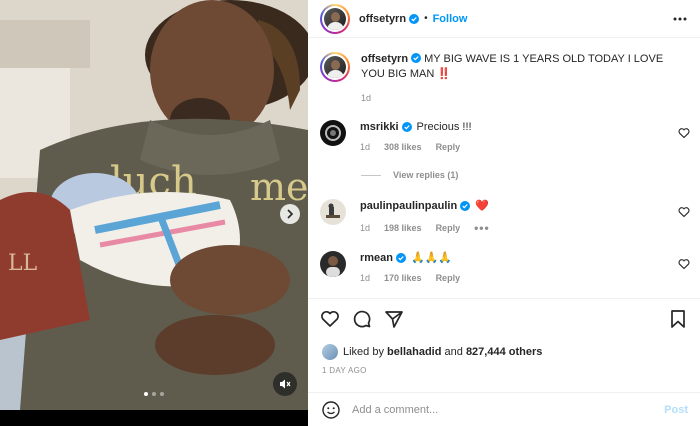  What do you see at coordinates (678, 319) in the screenshot?
I see `bookmark-icon` at bounding box center [678, 319].